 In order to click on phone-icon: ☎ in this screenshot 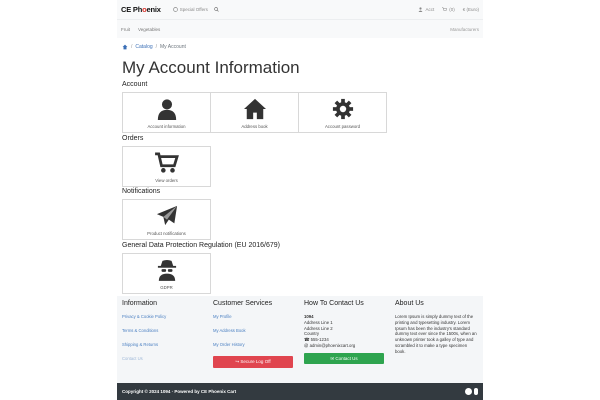, I will do `click(307, 340)`.